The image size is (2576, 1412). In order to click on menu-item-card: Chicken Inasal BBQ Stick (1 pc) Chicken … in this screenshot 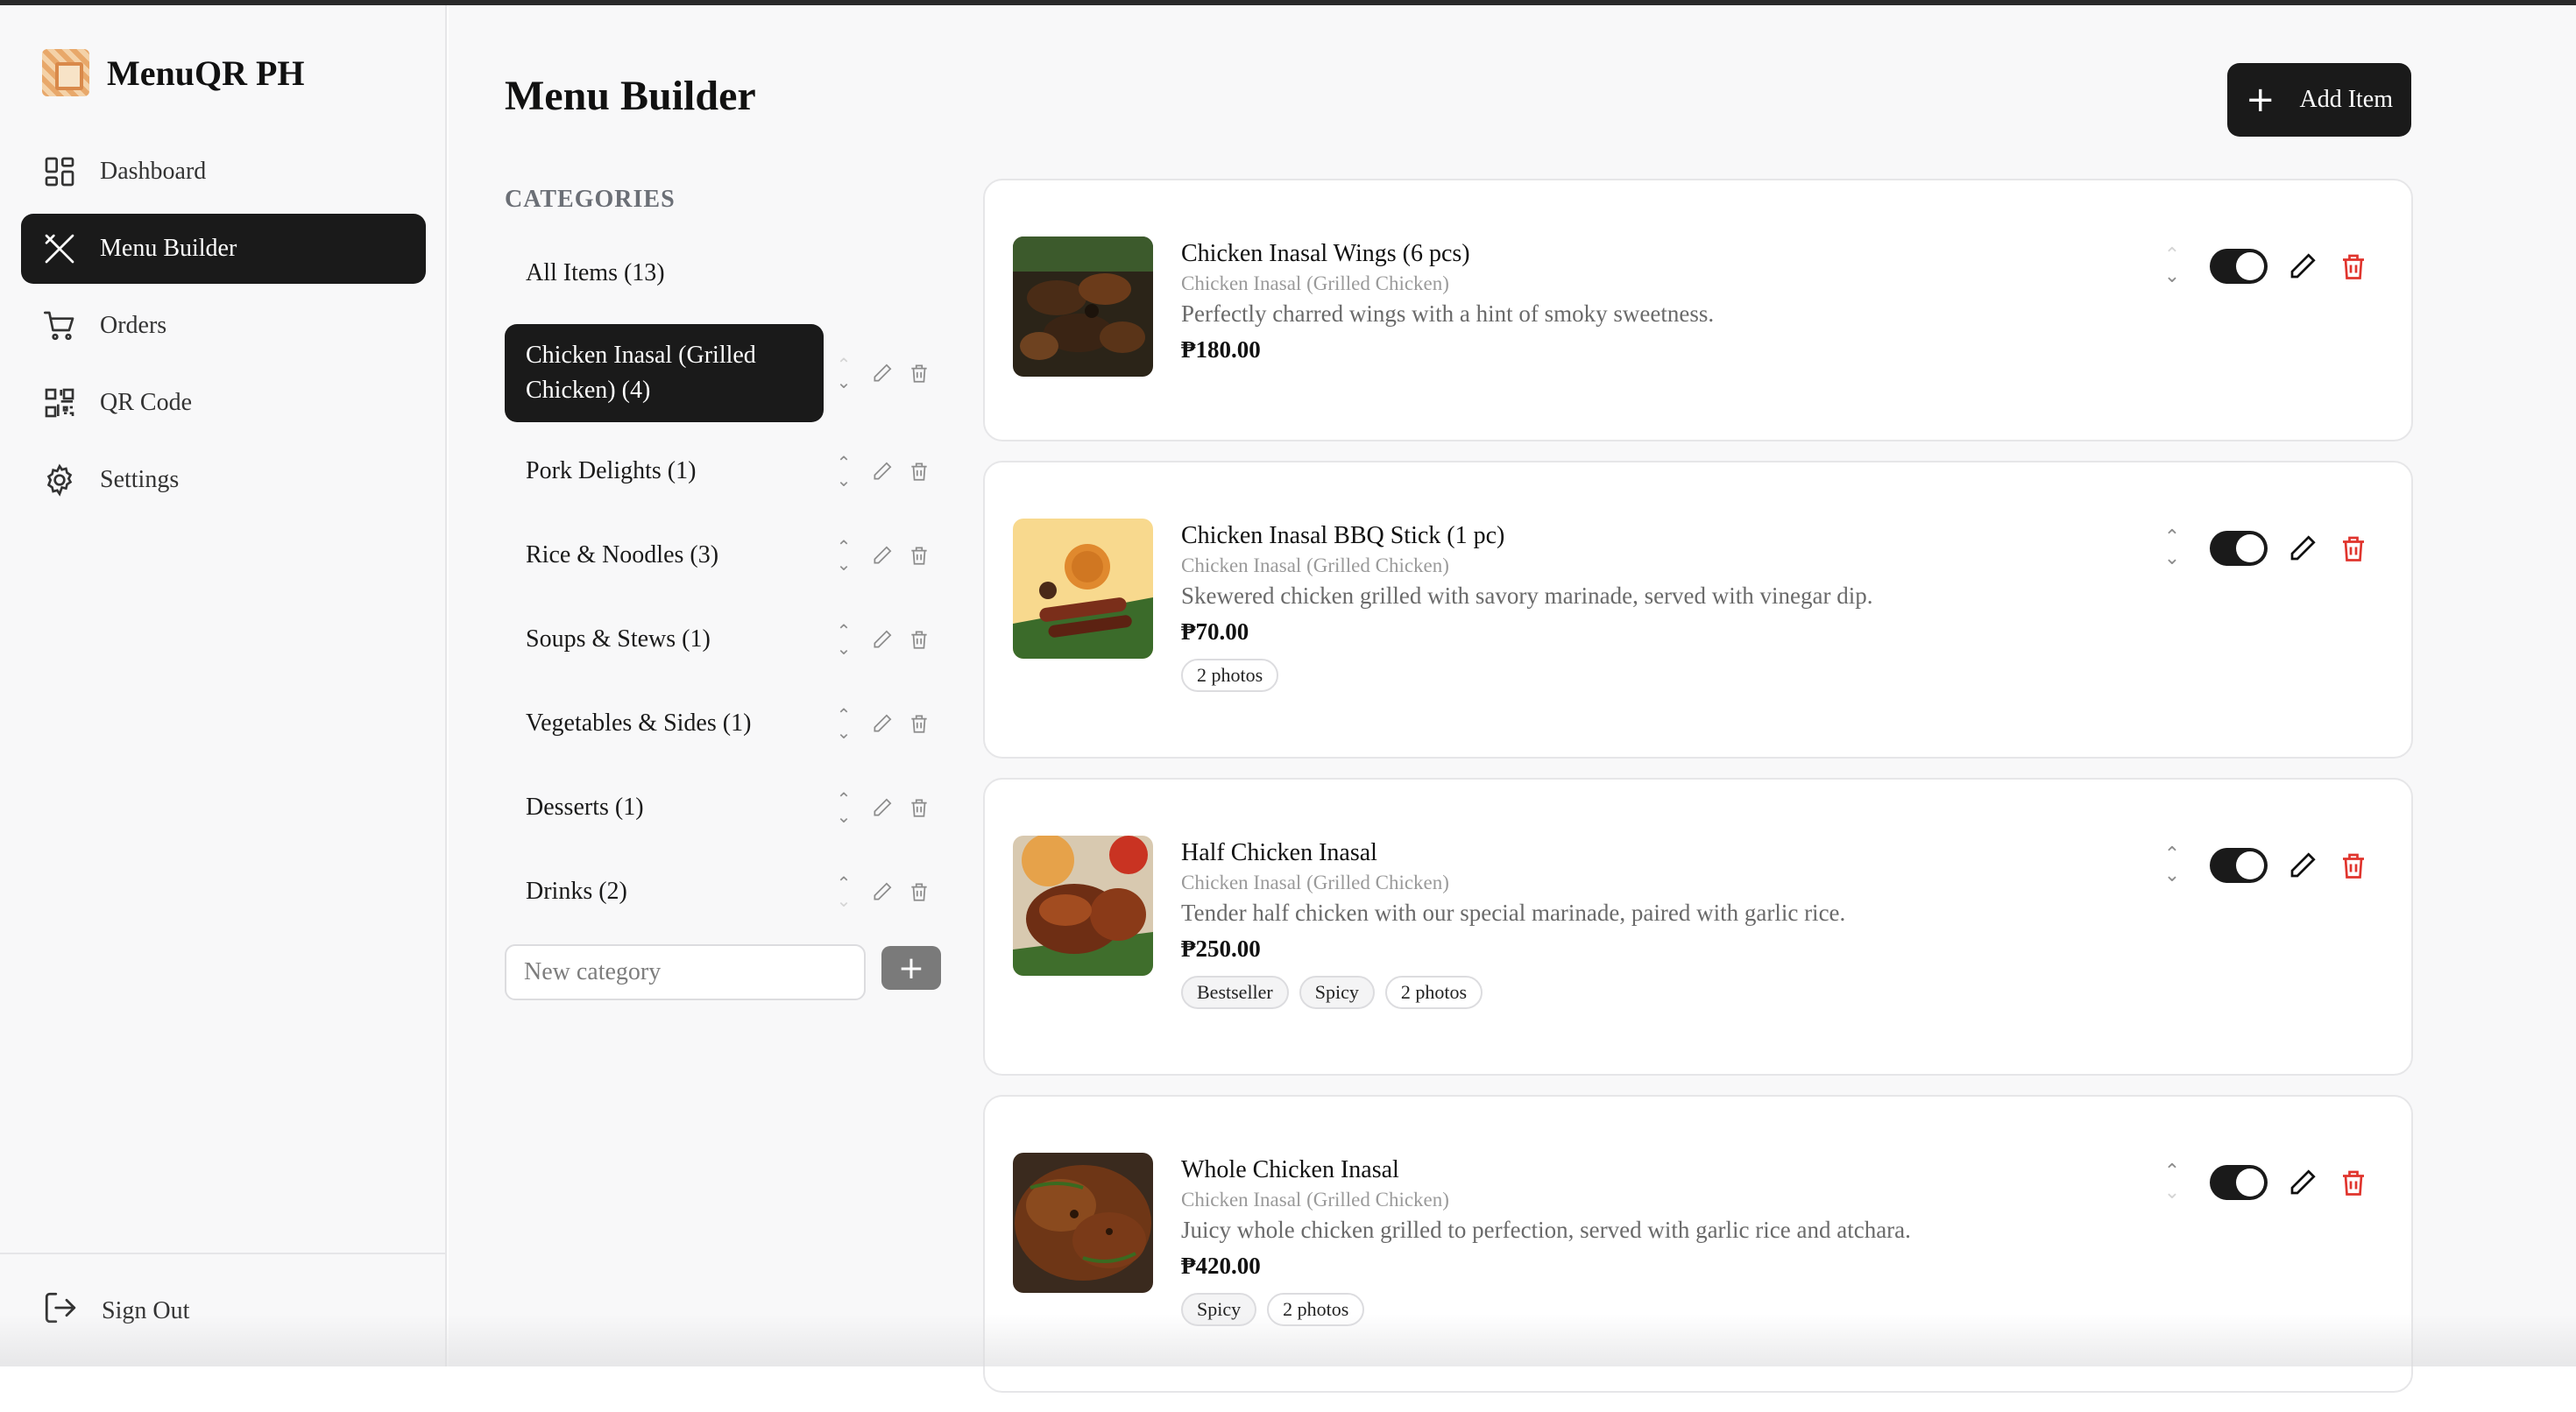, I will do `click(1698, 610)`.